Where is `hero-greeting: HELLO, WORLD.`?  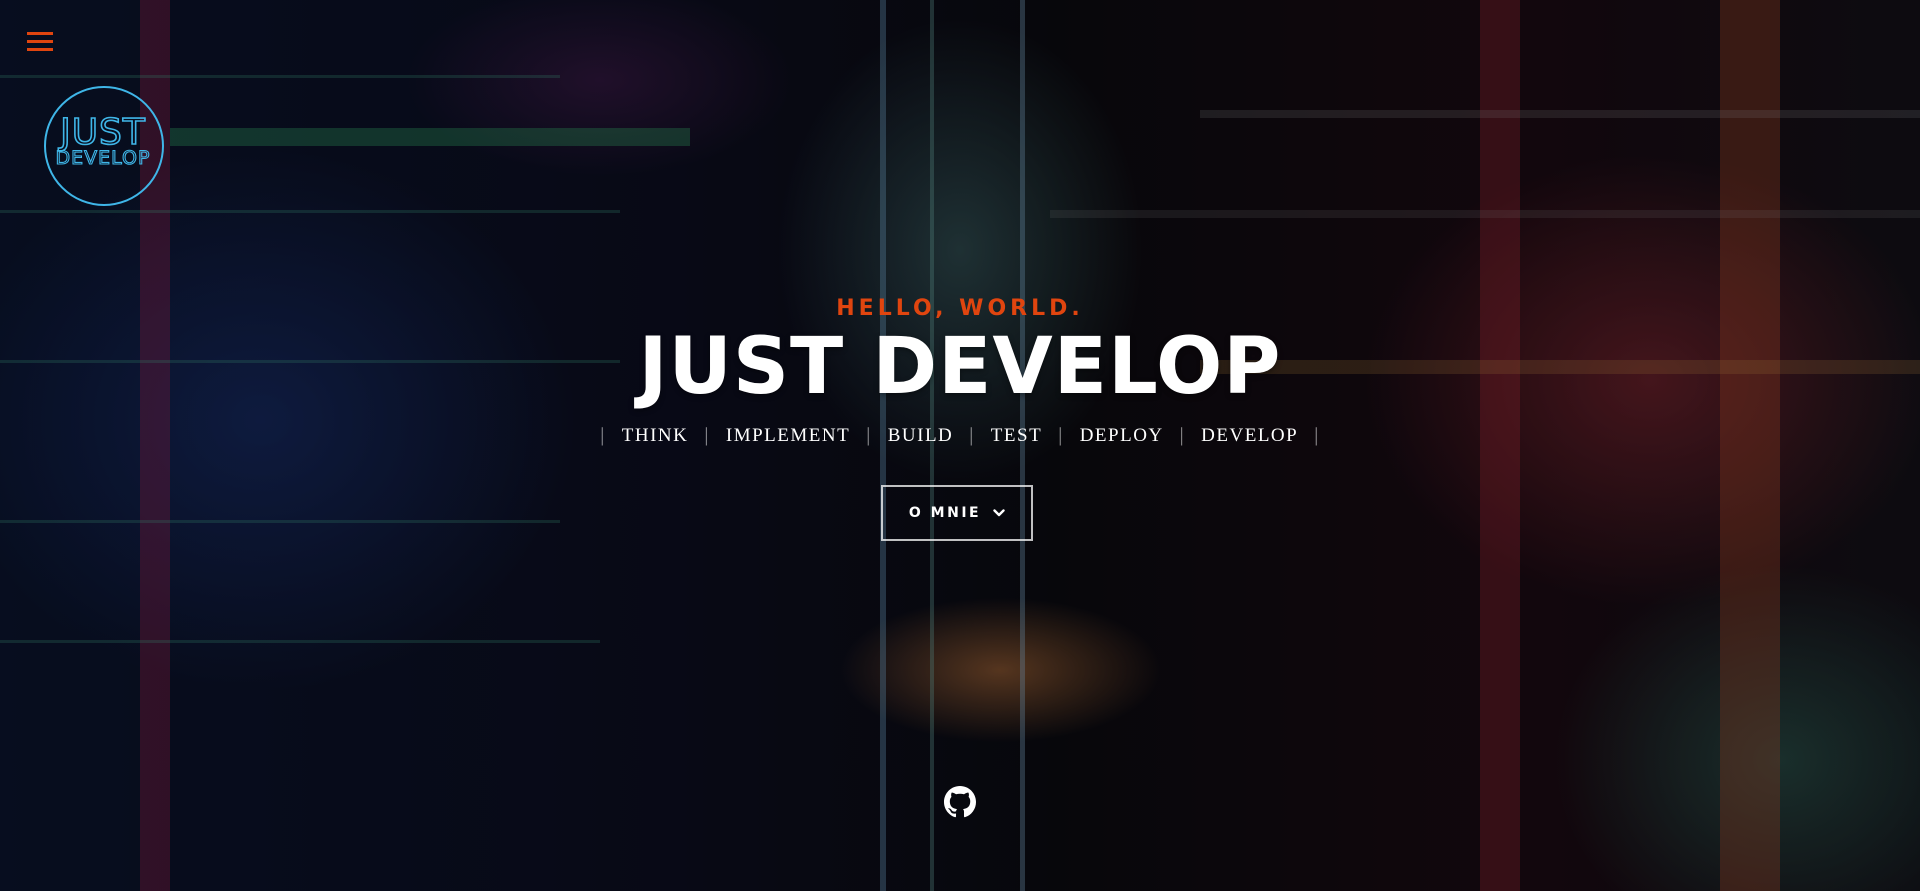 hero-greeting: HELLO, WORLD. is located at coordinates (960, 308).